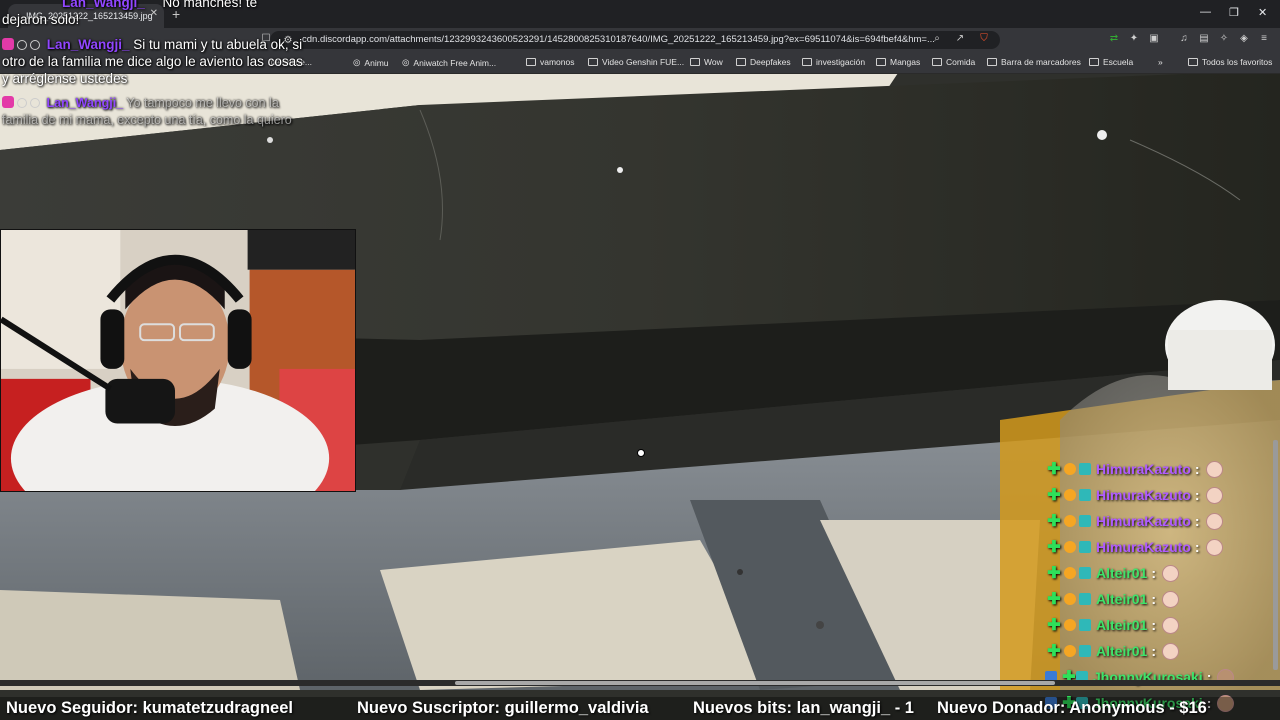 The image size is (1280, 720). What do you see at coordinates (1244, 39) in the screenshot?
I see `vpn-icon: ◈` at bounding box center [1244, 39].